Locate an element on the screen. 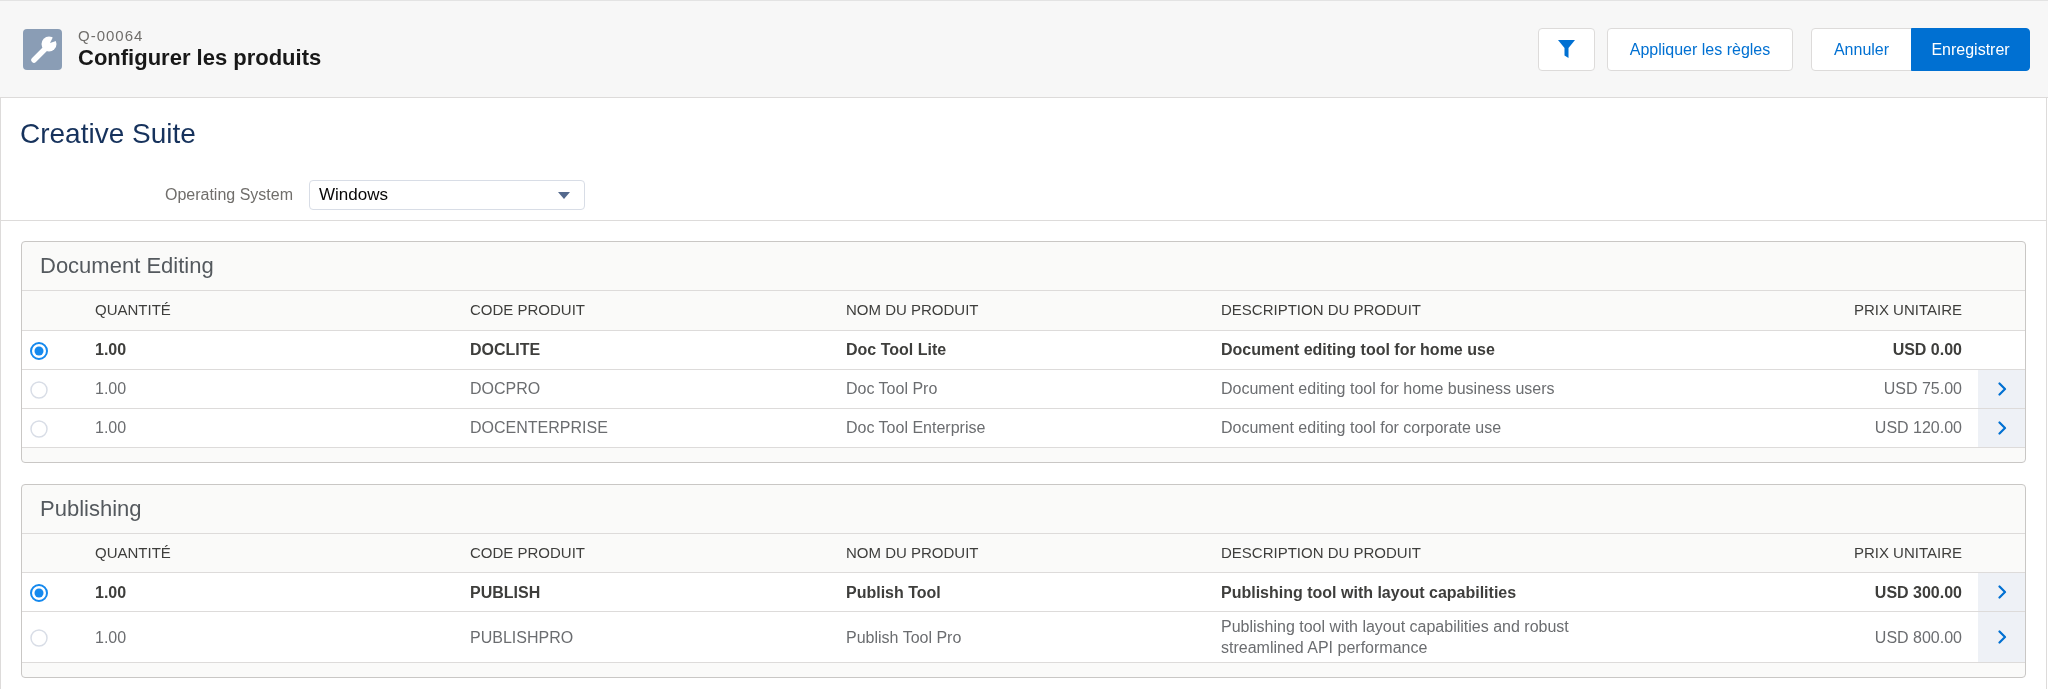  operating-system-dropdown: Windows is located at coordinates (447, 195).